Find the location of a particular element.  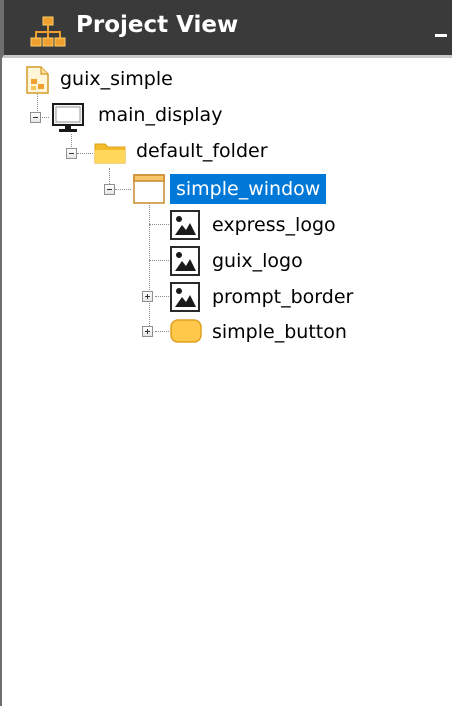

tree-item-express-logo: express_logo is located at coordinates (274, 225).